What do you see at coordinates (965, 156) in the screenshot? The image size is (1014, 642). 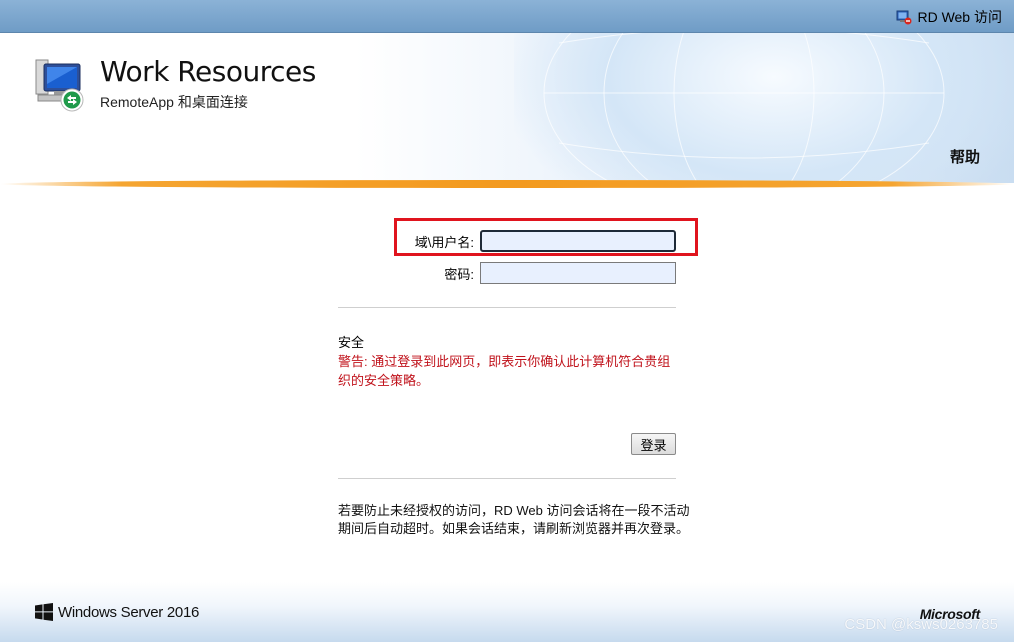 I see `help-link: 帮助` at bounding box center [965, 156].